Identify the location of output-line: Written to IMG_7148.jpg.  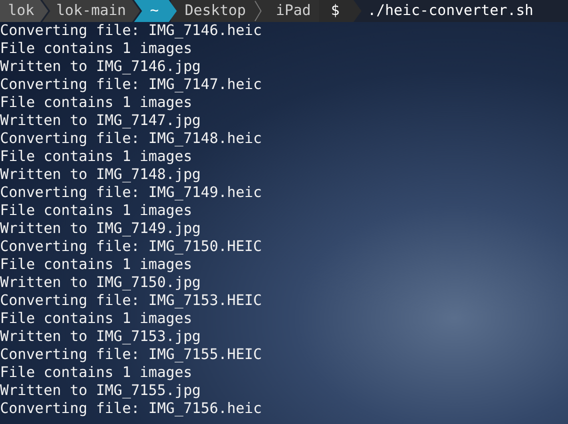
(101, 175).